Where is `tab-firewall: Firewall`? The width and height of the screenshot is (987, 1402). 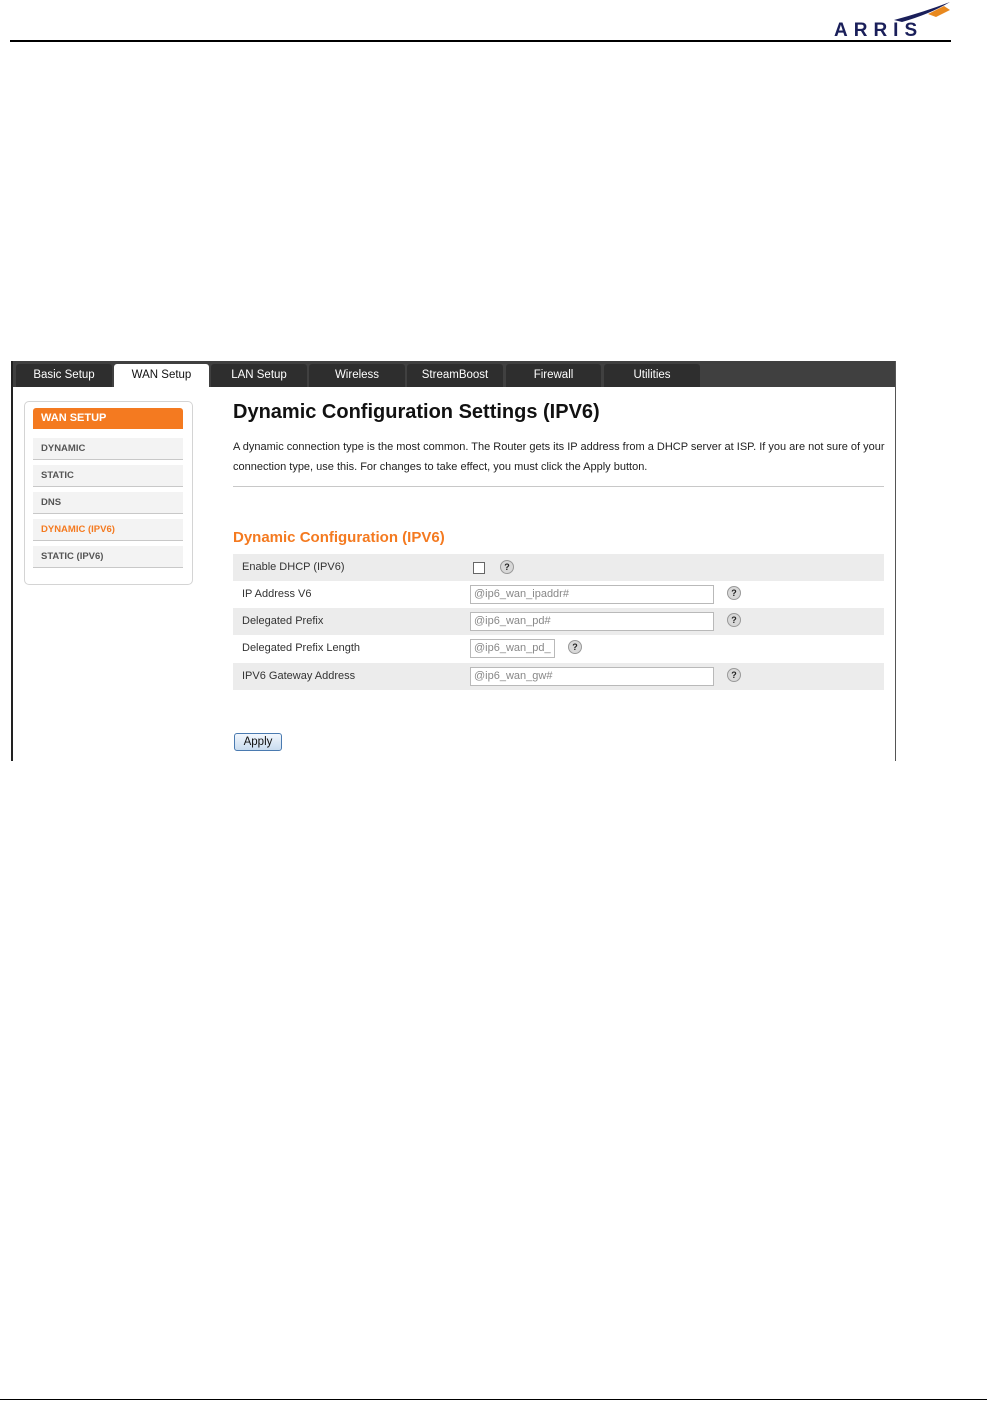
tab-firewall: Firewall is located at coordinates (553, 375).